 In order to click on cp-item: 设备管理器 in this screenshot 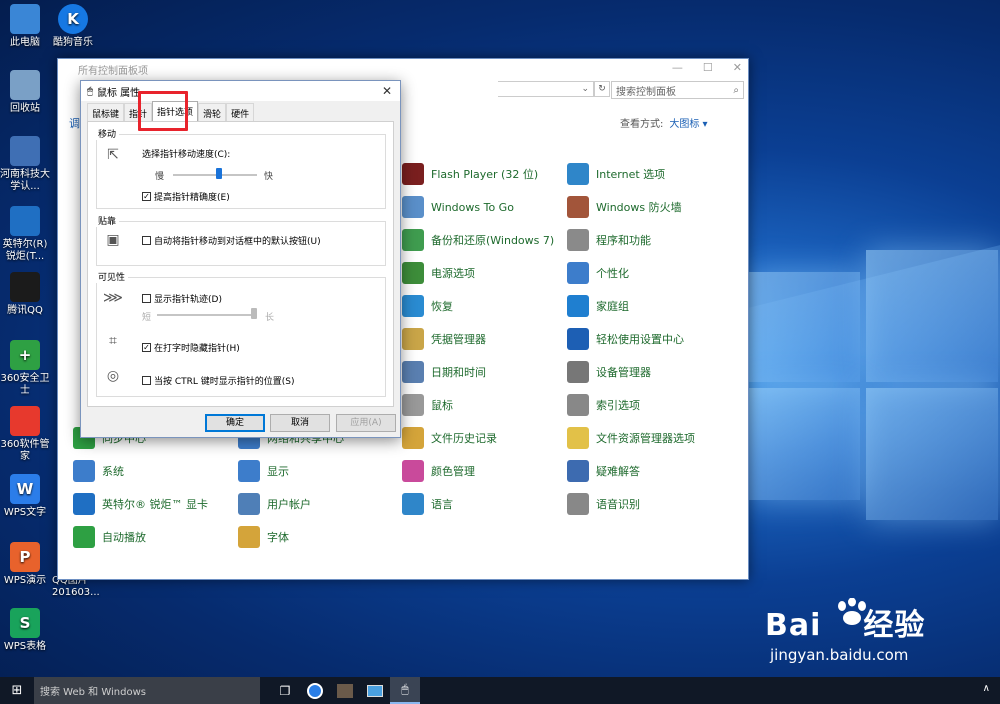, I will do `click(609, 372)`.